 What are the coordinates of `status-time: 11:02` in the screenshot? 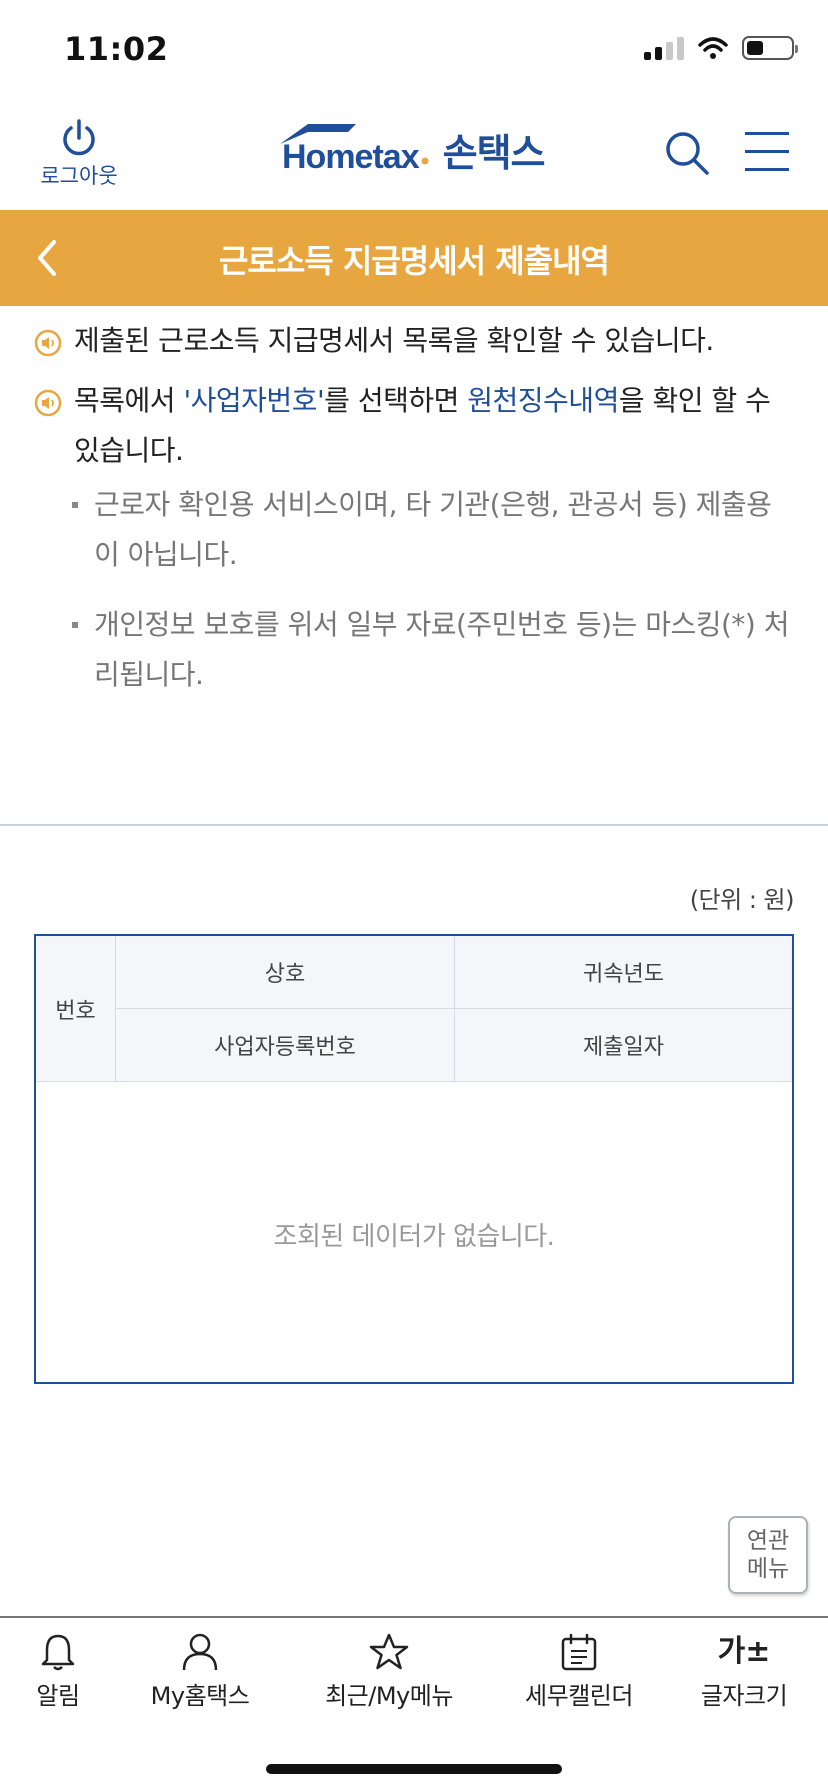 It's located at (116, 49).